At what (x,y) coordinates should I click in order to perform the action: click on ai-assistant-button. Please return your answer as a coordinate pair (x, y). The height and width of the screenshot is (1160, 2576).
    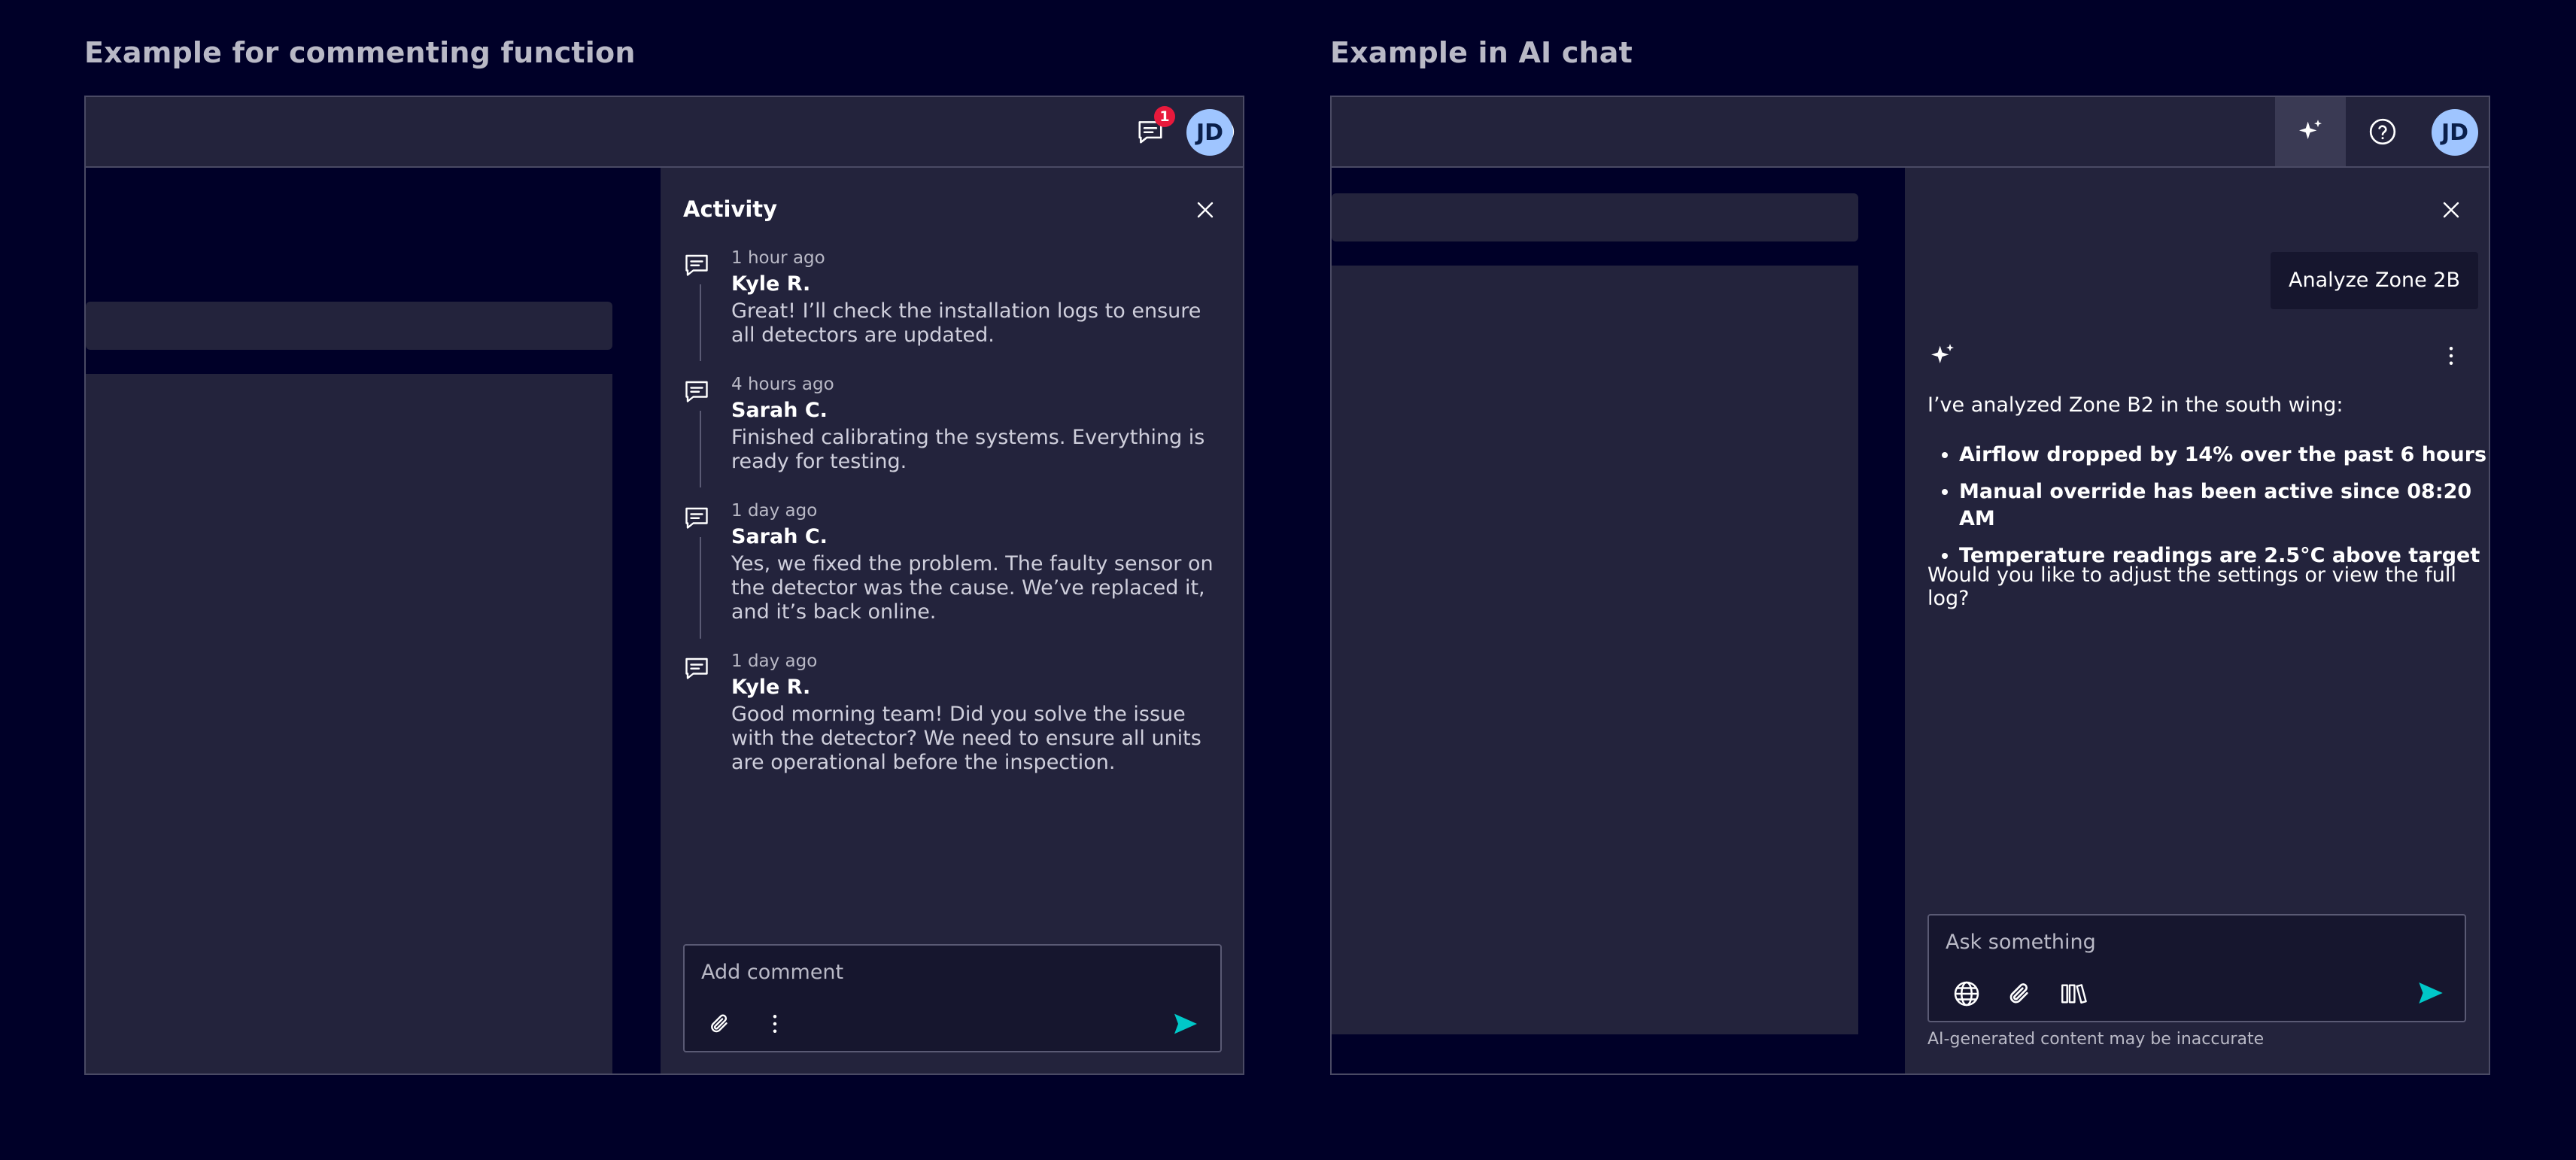
    Looking at the image, I should click on (2311, 131).